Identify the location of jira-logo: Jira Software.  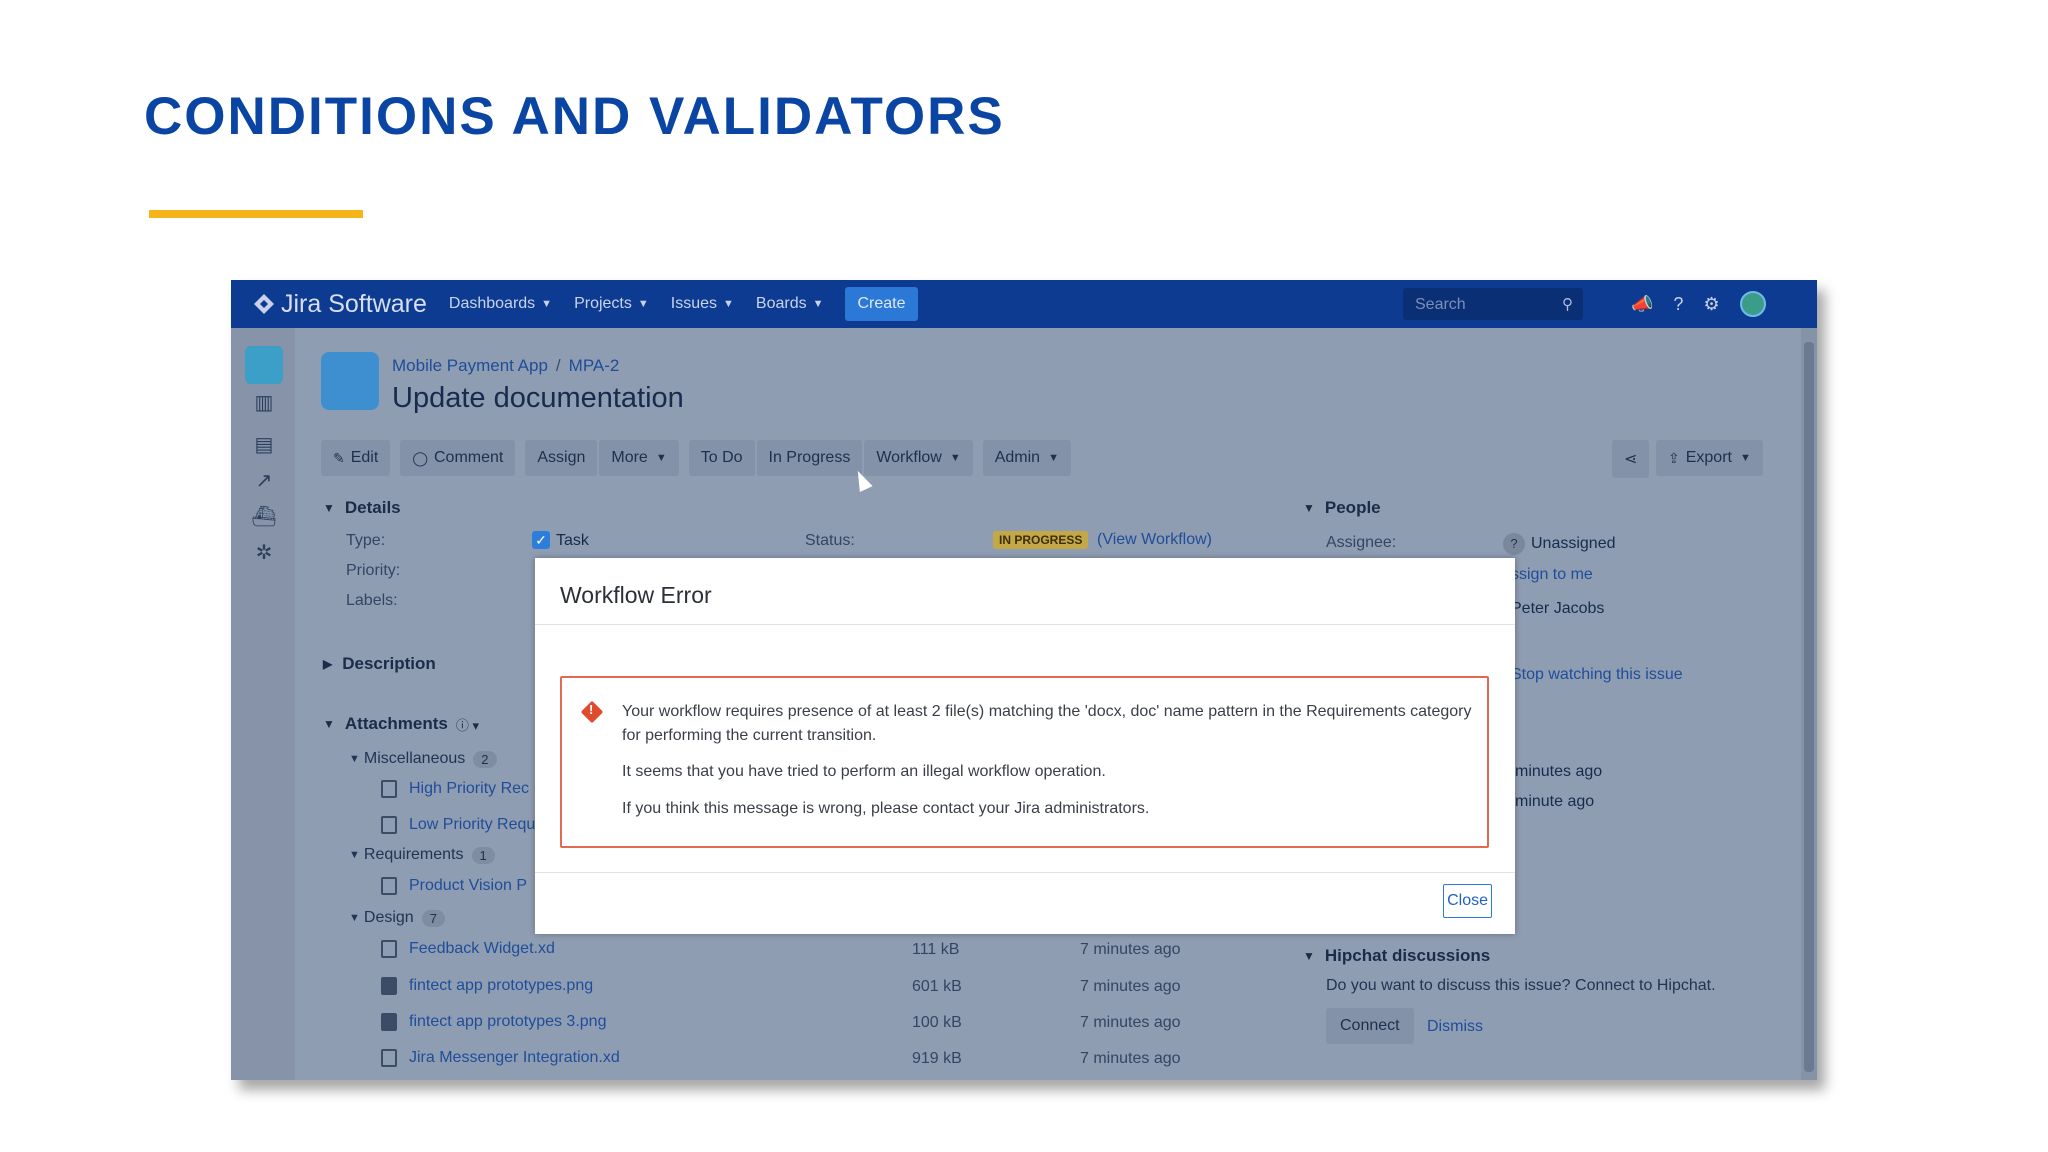
(340, 304).